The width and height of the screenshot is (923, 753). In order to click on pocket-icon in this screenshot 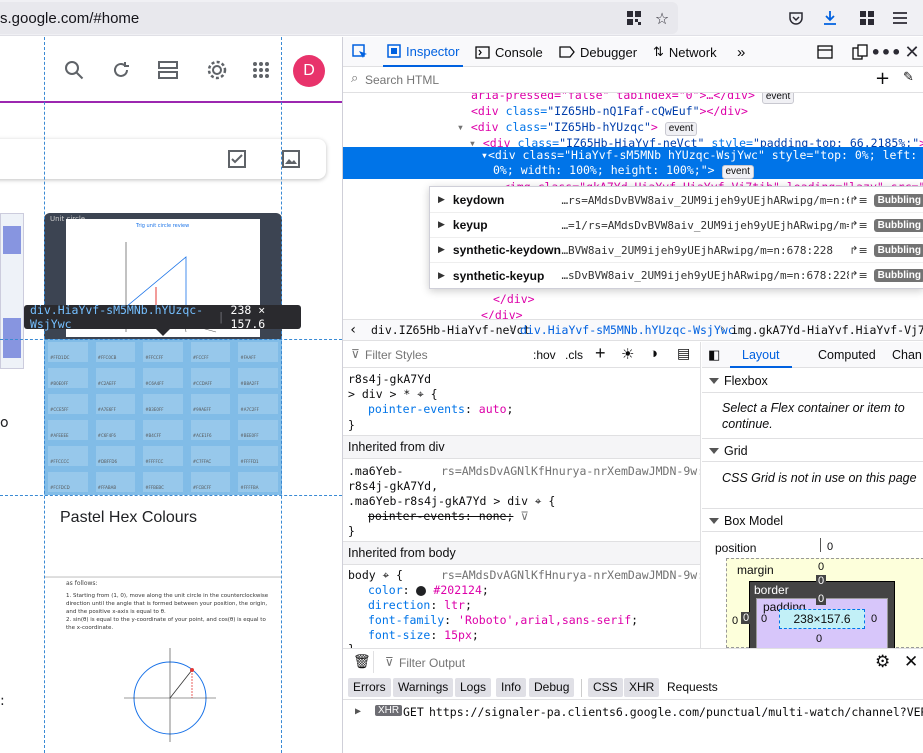, I will do `click(796, 18)`.